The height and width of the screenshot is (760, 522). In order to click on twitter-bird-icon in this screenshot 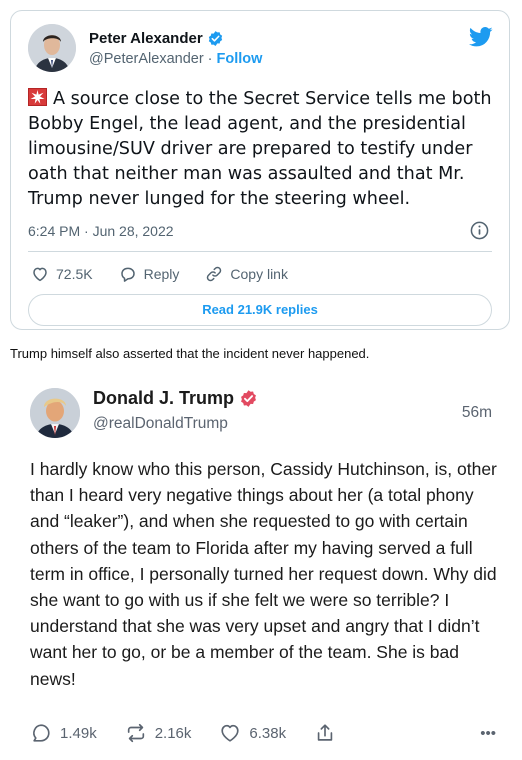, I will do `click(481, 37)`.